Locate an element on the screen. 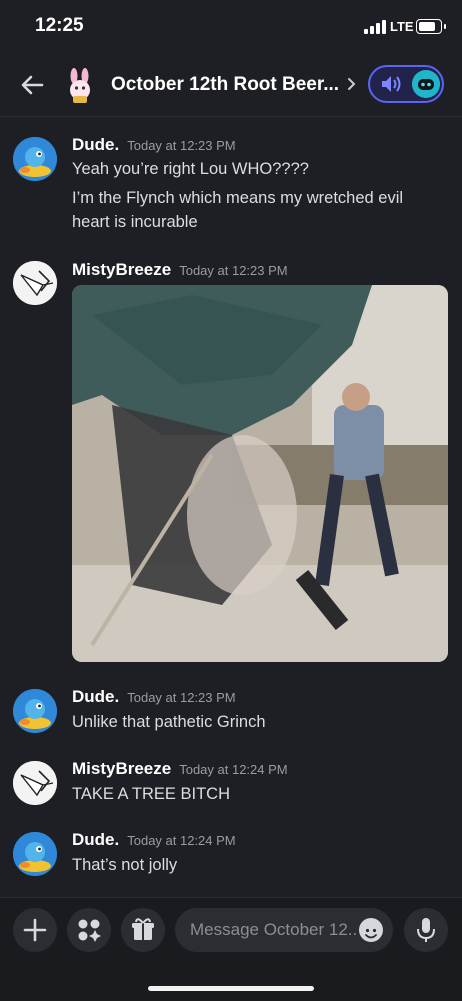  gift-icon is located at coordinates (143, 929).